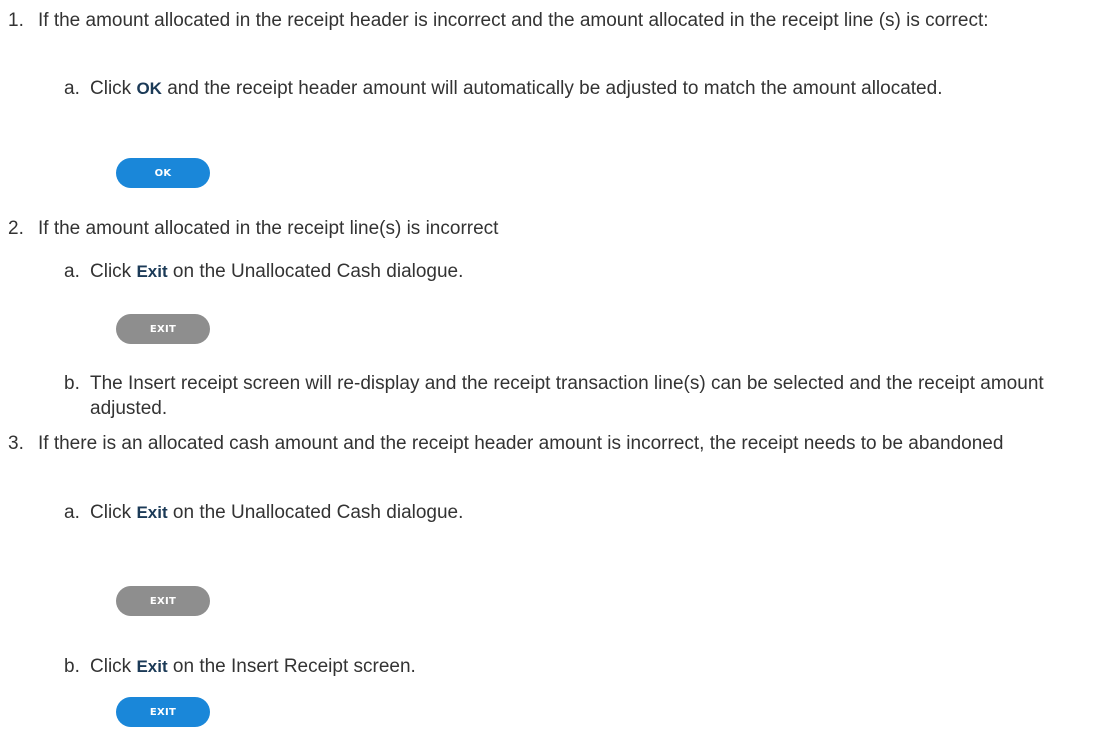  I want to click on substep-text: Click Exit on the Insert Receipt screen., so click(588, 666).